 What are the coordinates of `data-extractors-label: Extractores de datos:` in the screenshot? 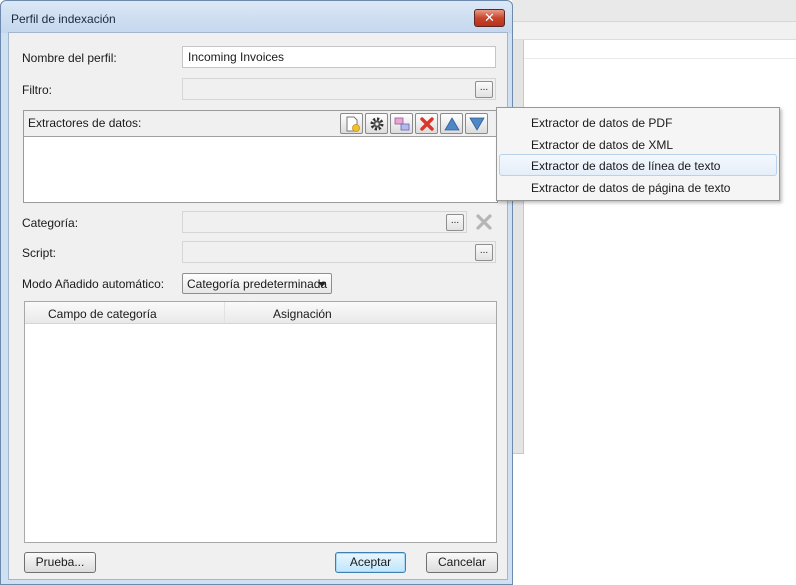 It's located at (85, 123).